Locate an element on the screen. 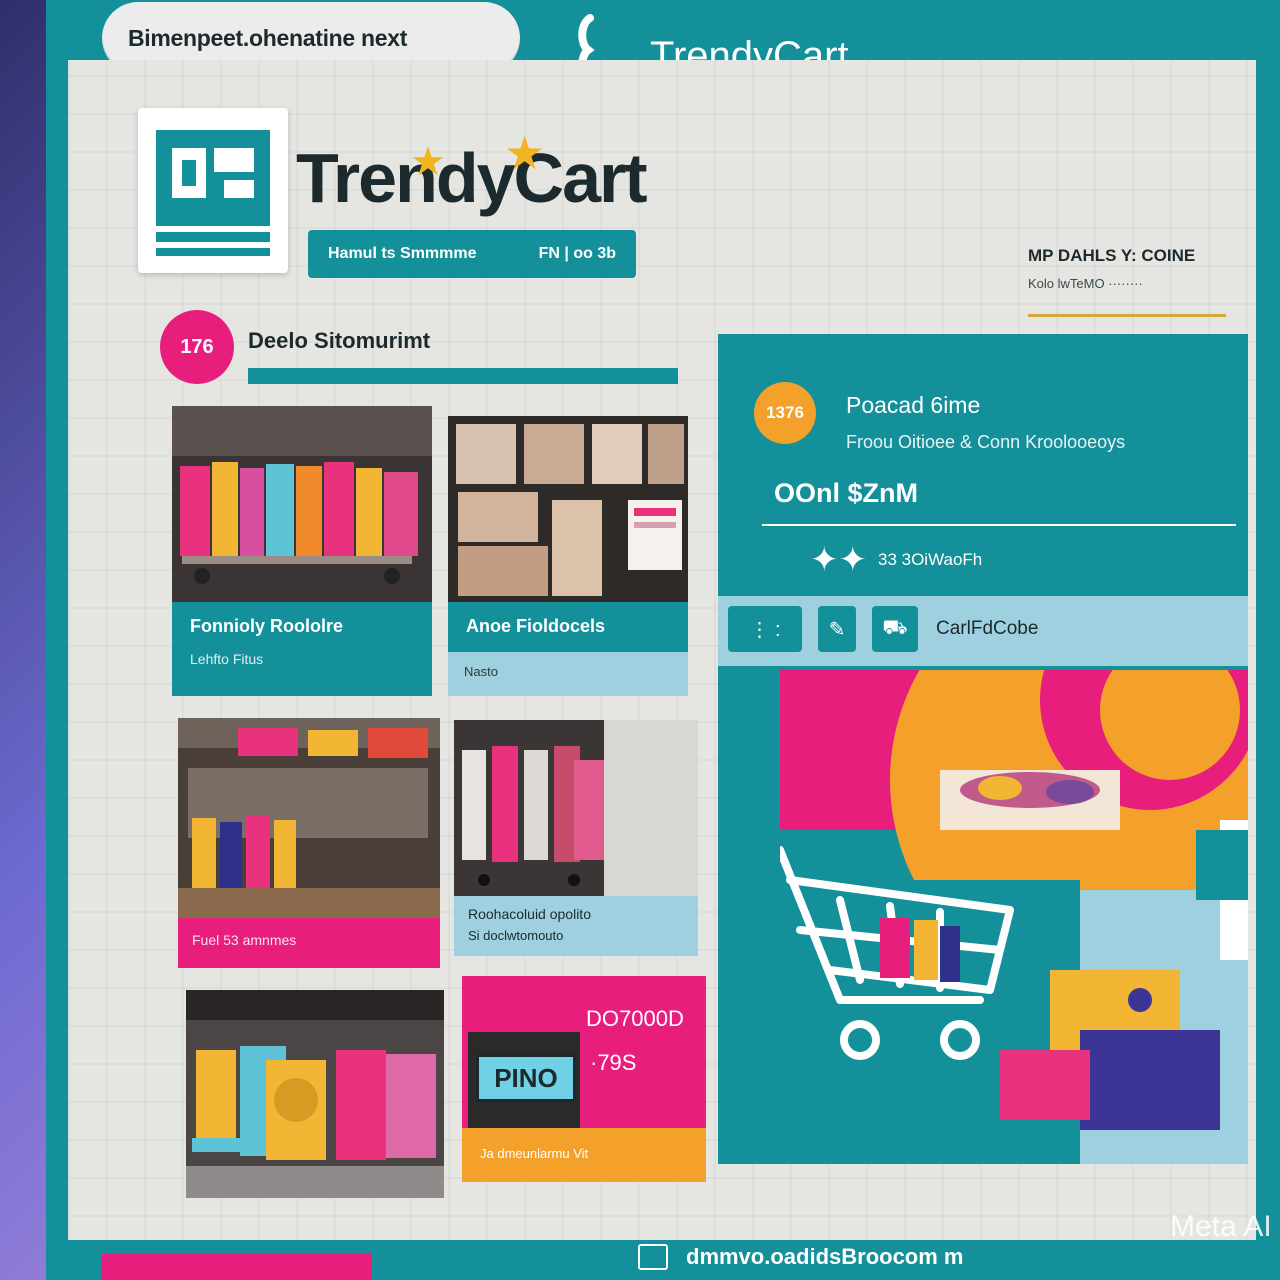 The image size is (1280, 1280). promo-price: ·79S is located at coordinates (613, 1062).